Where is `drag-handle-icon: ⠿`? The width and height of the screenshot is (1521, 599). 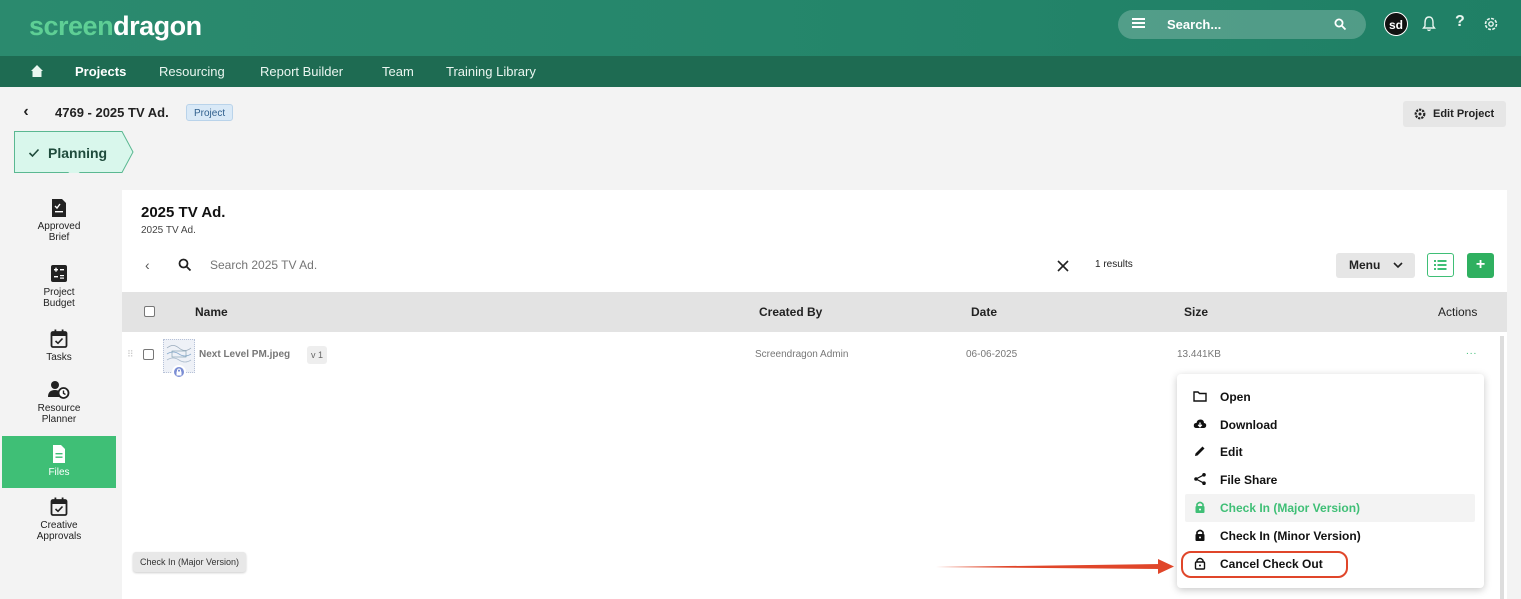 drag-handle-icon: ⠿ is located at coordinates (130, 354).